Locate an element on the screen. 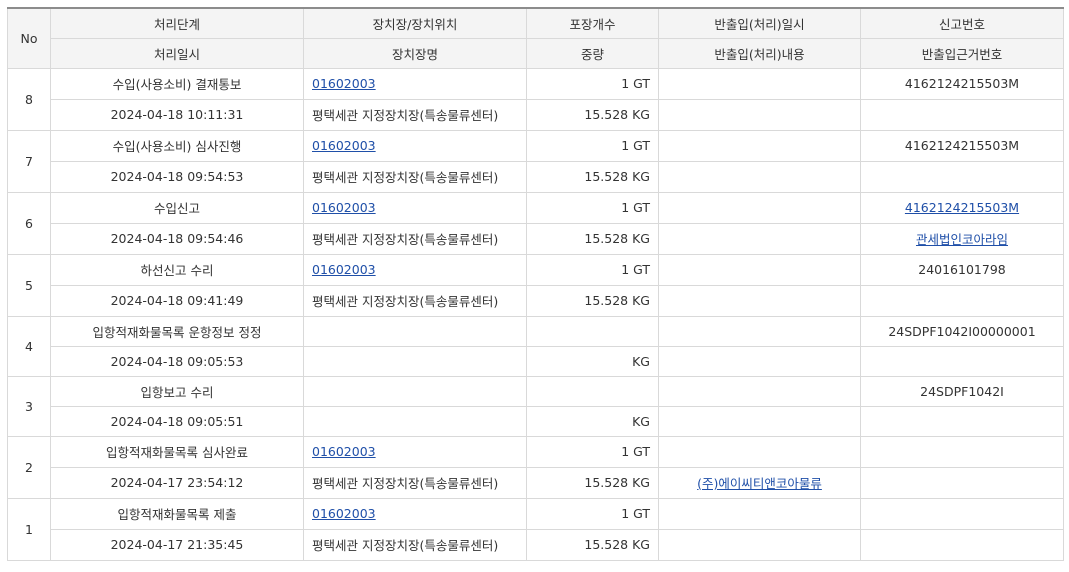 This screenshot has height=572, width=1069. table-row: 5 하선신고 수리 01602003 1 GT 24016101798 is located at coordinates (535, 285).